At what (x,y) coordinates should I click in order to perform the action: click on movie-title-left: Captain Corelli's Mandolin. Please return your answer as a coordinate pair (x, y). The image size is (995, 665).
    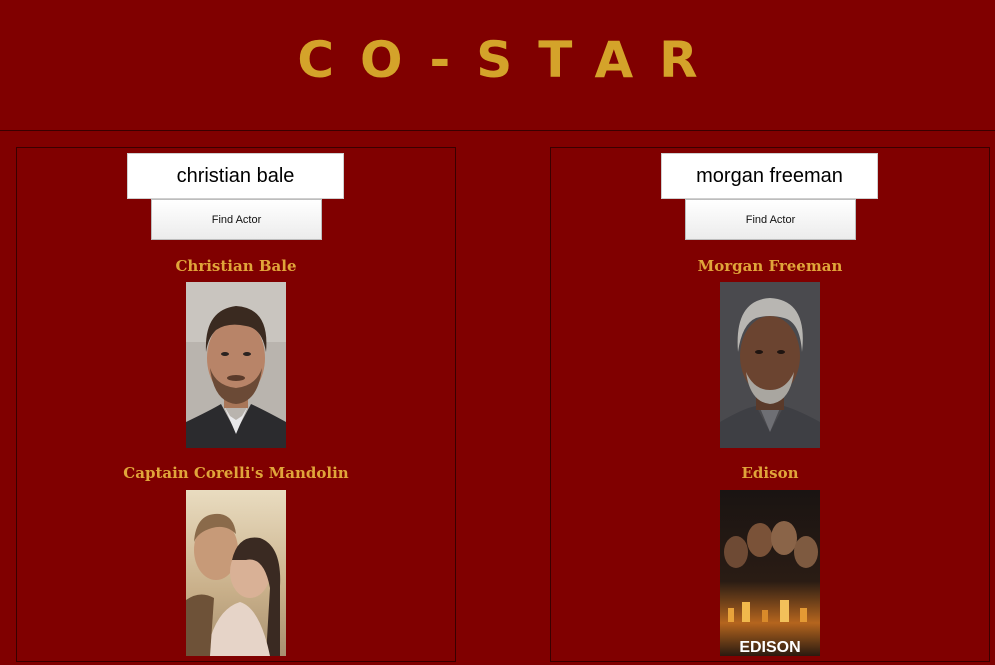
    Looking at the image, I should click on (236, 473).